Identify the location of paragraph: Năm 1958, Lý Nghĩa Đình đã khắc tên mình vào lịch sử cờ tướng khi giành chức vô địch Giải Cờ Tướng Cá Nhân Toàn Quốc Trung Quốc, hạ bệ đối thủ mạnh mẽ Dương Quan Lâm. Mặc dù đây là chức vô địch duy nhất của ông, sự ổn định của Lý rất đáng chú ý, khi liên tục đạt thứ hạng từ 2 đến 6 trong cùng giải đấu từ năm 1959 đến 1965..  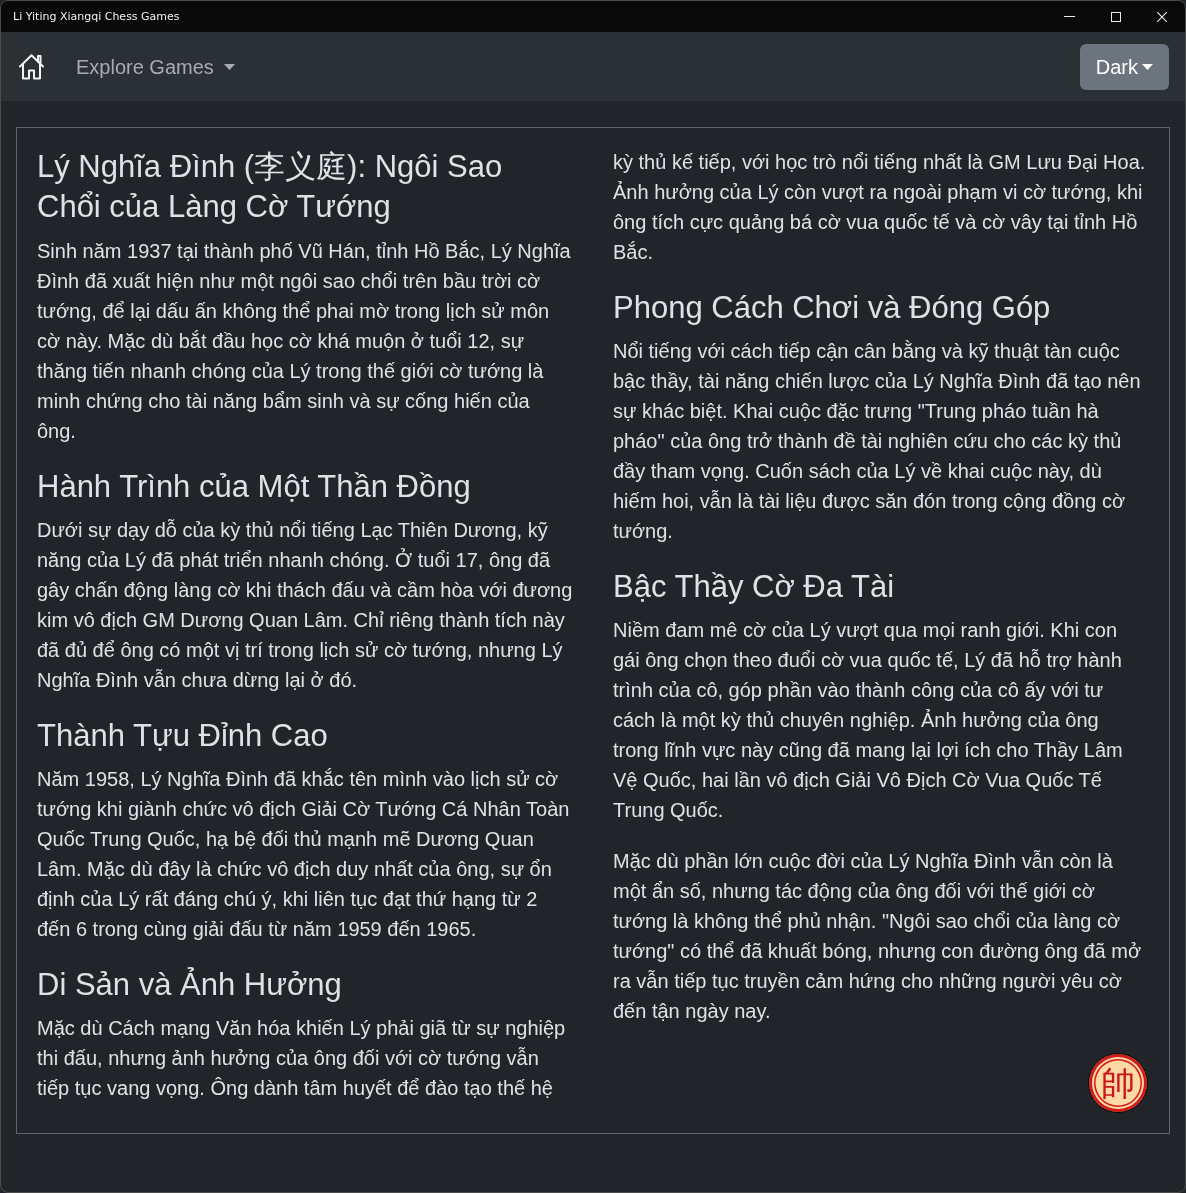
(304, 854).